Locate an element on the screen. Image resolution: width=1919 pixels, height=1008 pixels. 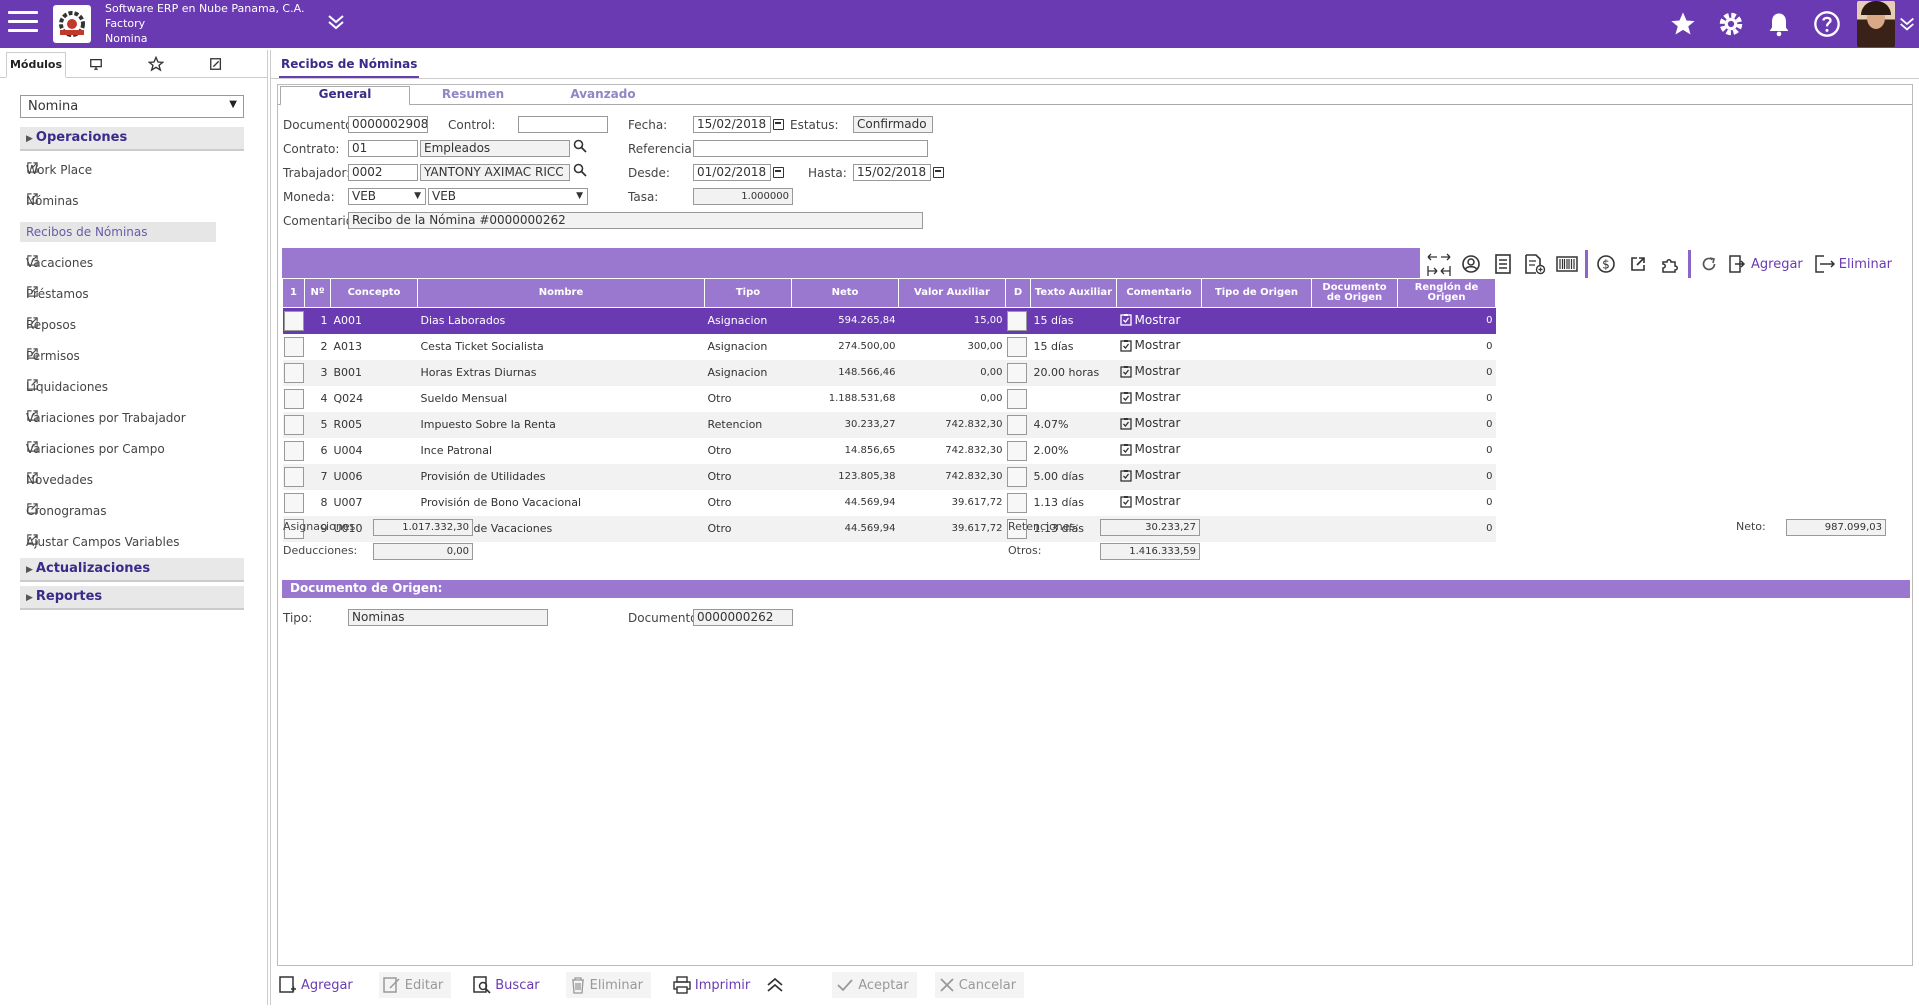
sidebar-item-nominas: Nóminas is located at coordinates (132, 200).